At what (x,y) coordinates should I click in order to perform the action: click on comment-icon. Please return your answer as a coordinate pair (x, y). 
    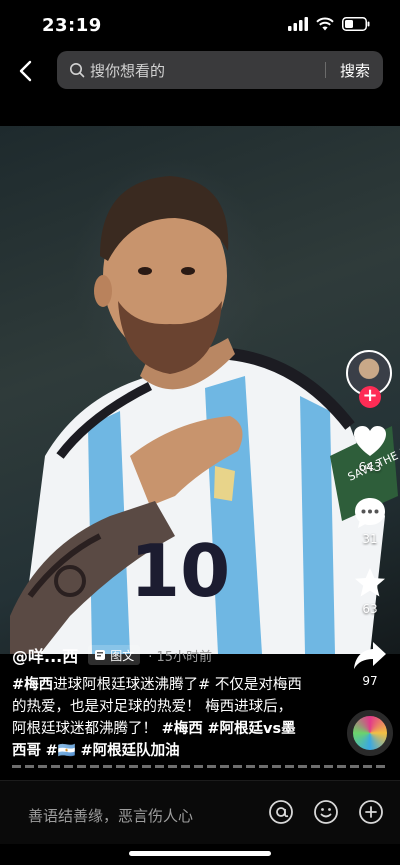
    Looking at the image, I should click on (370, 513).